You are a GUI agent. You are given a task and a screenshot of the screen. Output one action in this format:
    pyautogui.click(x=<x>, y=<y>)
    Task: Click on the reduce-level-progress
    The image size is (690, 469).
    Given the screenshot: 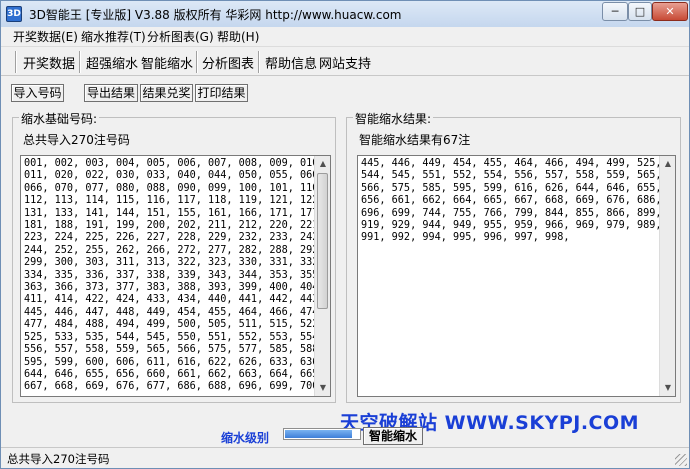 What is the action you would take?
    pyautogui.click(x=322, y=434)
    